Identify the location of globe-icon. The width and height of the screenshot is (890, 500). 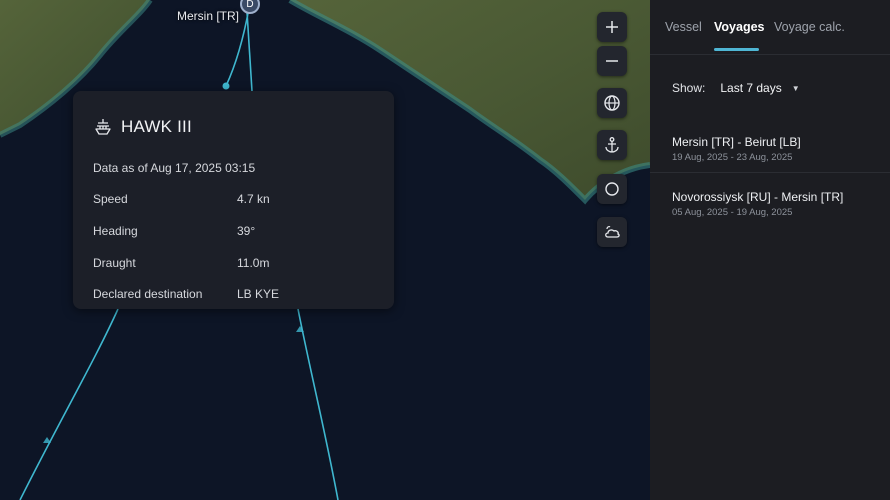
(612, 103).